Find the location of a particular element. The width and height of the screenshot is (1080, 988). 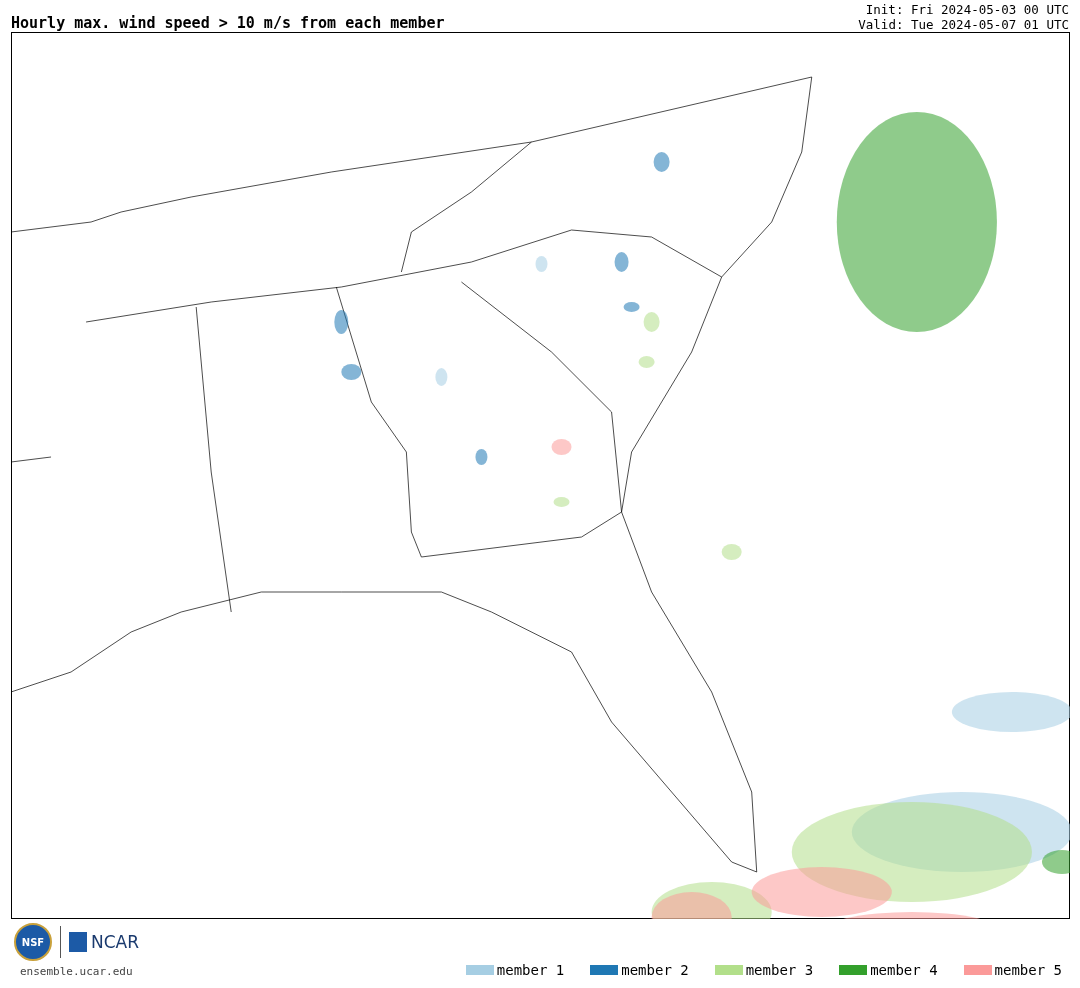

init-time: Init: Fri 2024-05-03 00 UTC is located at coordinates (966, 9).